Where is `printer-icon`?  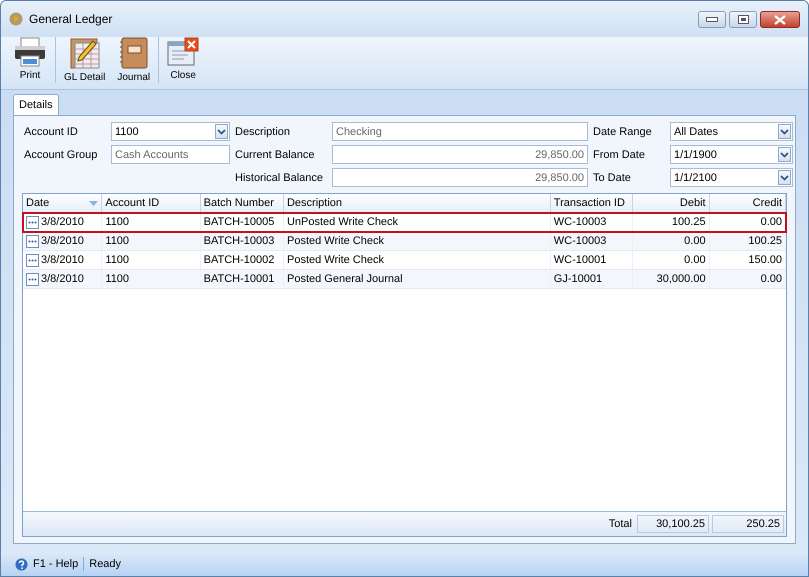
printer-icon is located at coordinates (30, 52).